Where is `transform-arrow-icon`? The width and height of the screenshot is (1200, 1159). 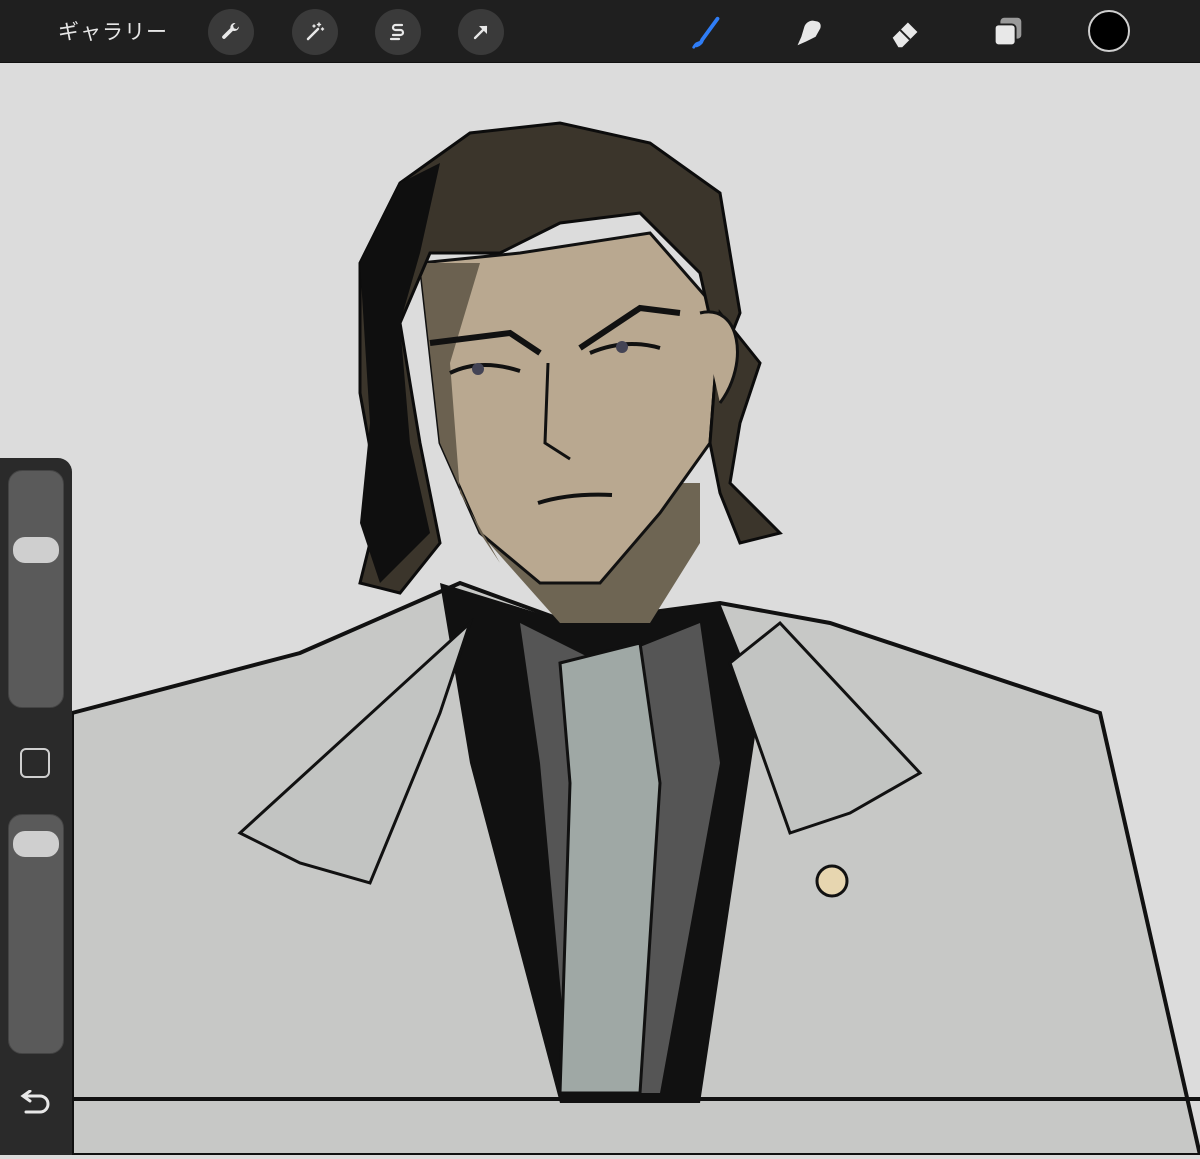 transform-arrow-icon is located at coordinates (480, 32).